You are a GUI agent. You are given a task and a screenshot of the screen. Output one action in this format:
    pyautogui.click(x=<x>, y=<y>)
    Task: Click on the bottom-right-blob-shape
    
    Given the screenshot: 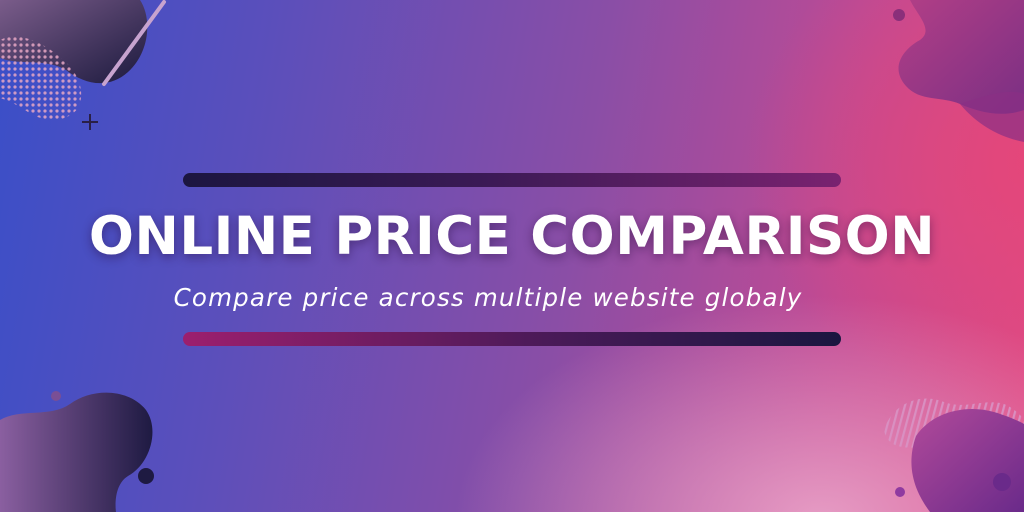 What is the action you would take?
    pyautogui.click(x=954, y=455)
    